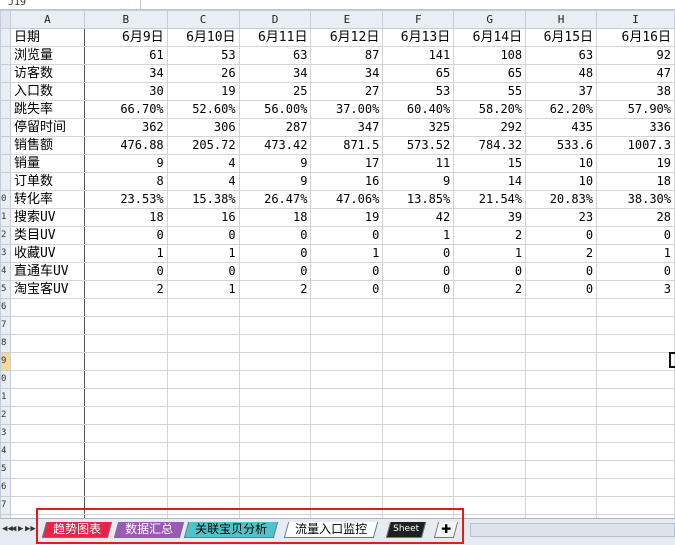  Describe the element at coordinates (203, 73) in the screenshot. I see `data-cell: 26` at that location.